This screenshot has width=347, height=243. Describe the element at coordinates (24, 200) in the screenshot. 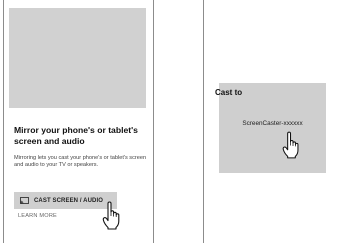

I see `cast-icon` at that location.